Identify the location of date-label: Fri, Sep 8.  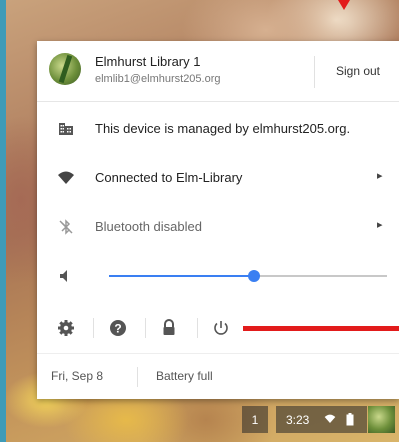
(77, 376).